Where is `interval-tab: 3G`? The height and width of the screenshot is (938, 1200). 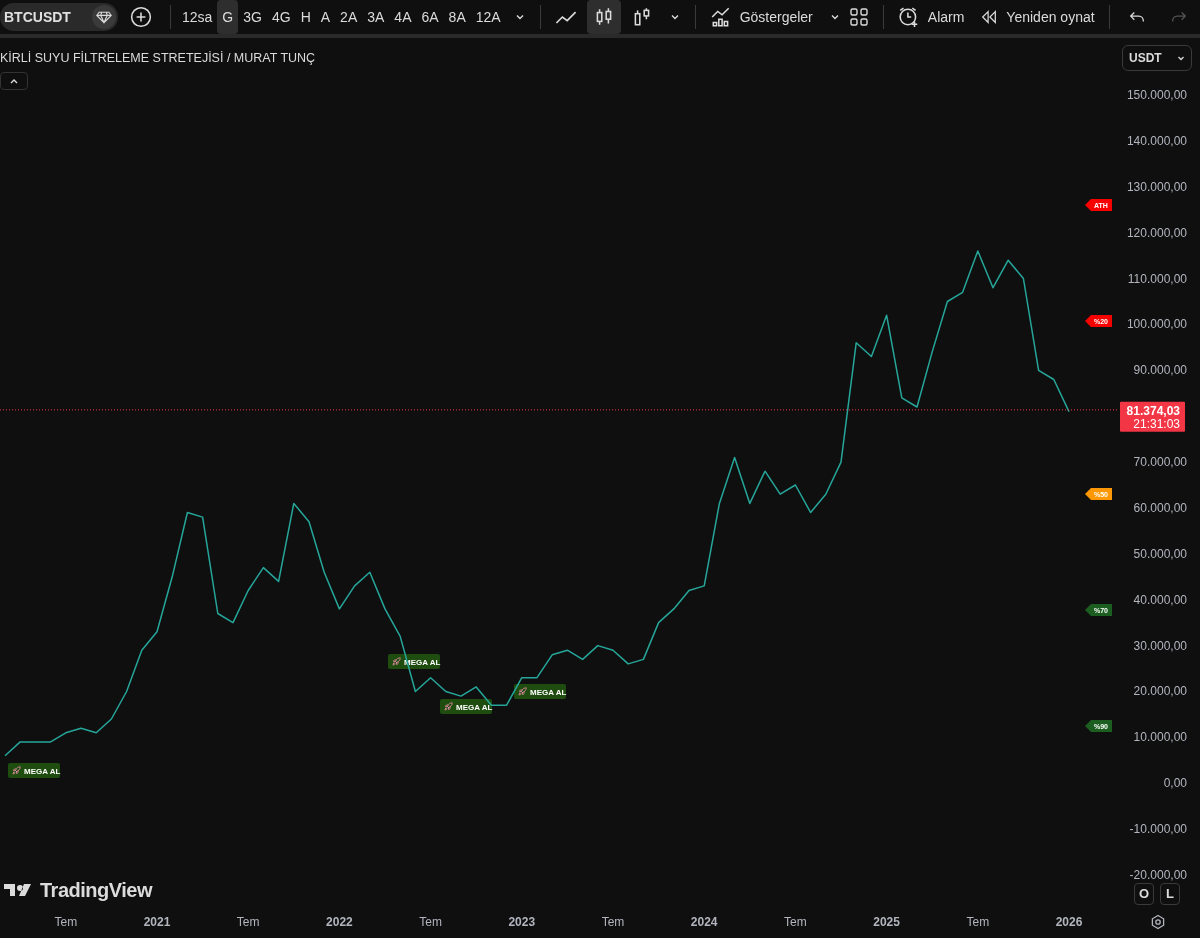 interval-tab: 3G is located at coordinates (252, 17).